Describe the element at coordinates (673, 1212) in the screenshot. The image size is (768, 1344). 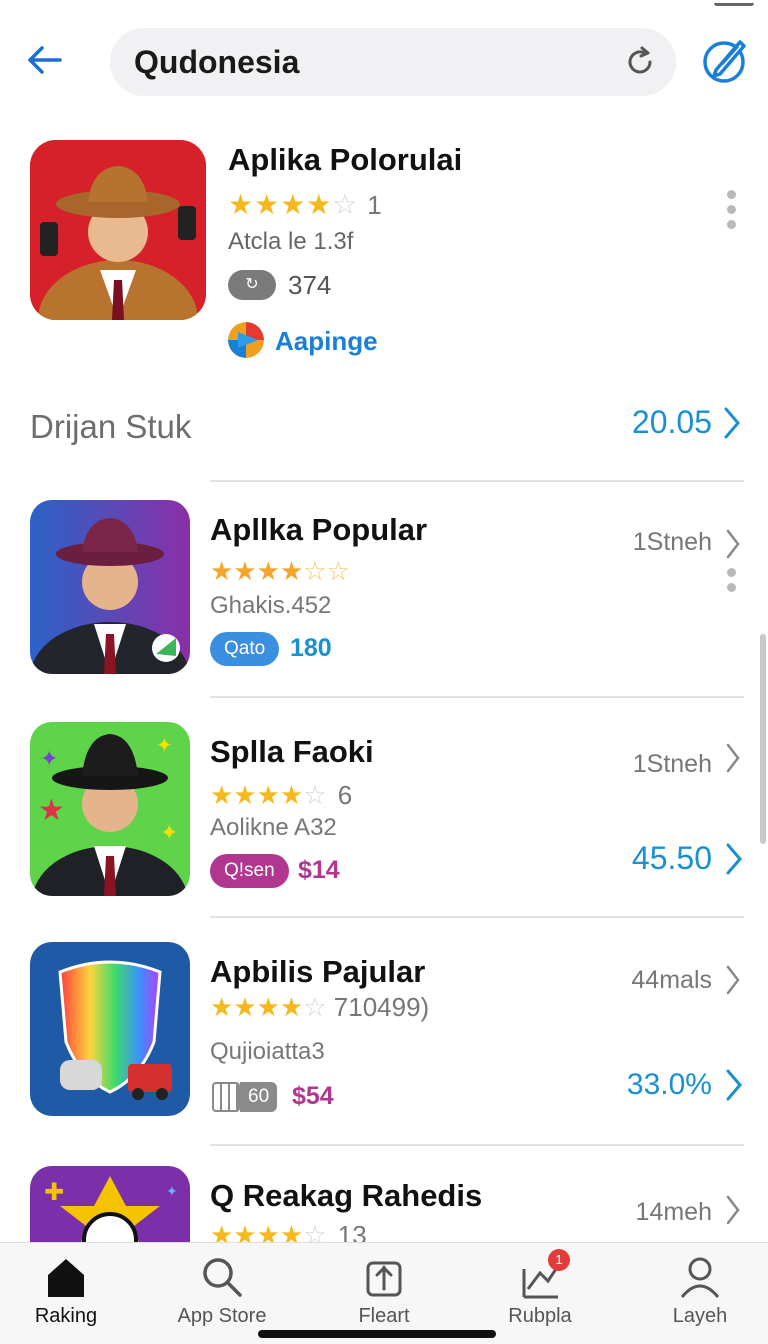
I see `app-meta: 14meh` at that location.